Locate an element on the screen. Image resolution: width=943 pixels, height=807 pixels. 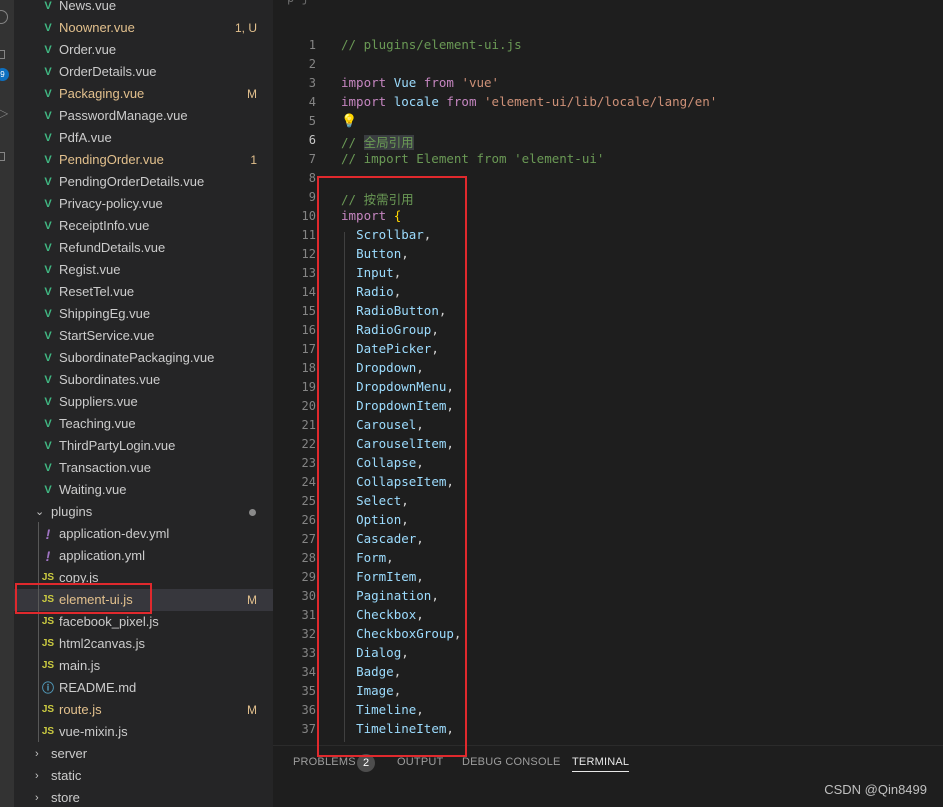
run-debug-icon: ▷ is located at coordinates (4, 113).